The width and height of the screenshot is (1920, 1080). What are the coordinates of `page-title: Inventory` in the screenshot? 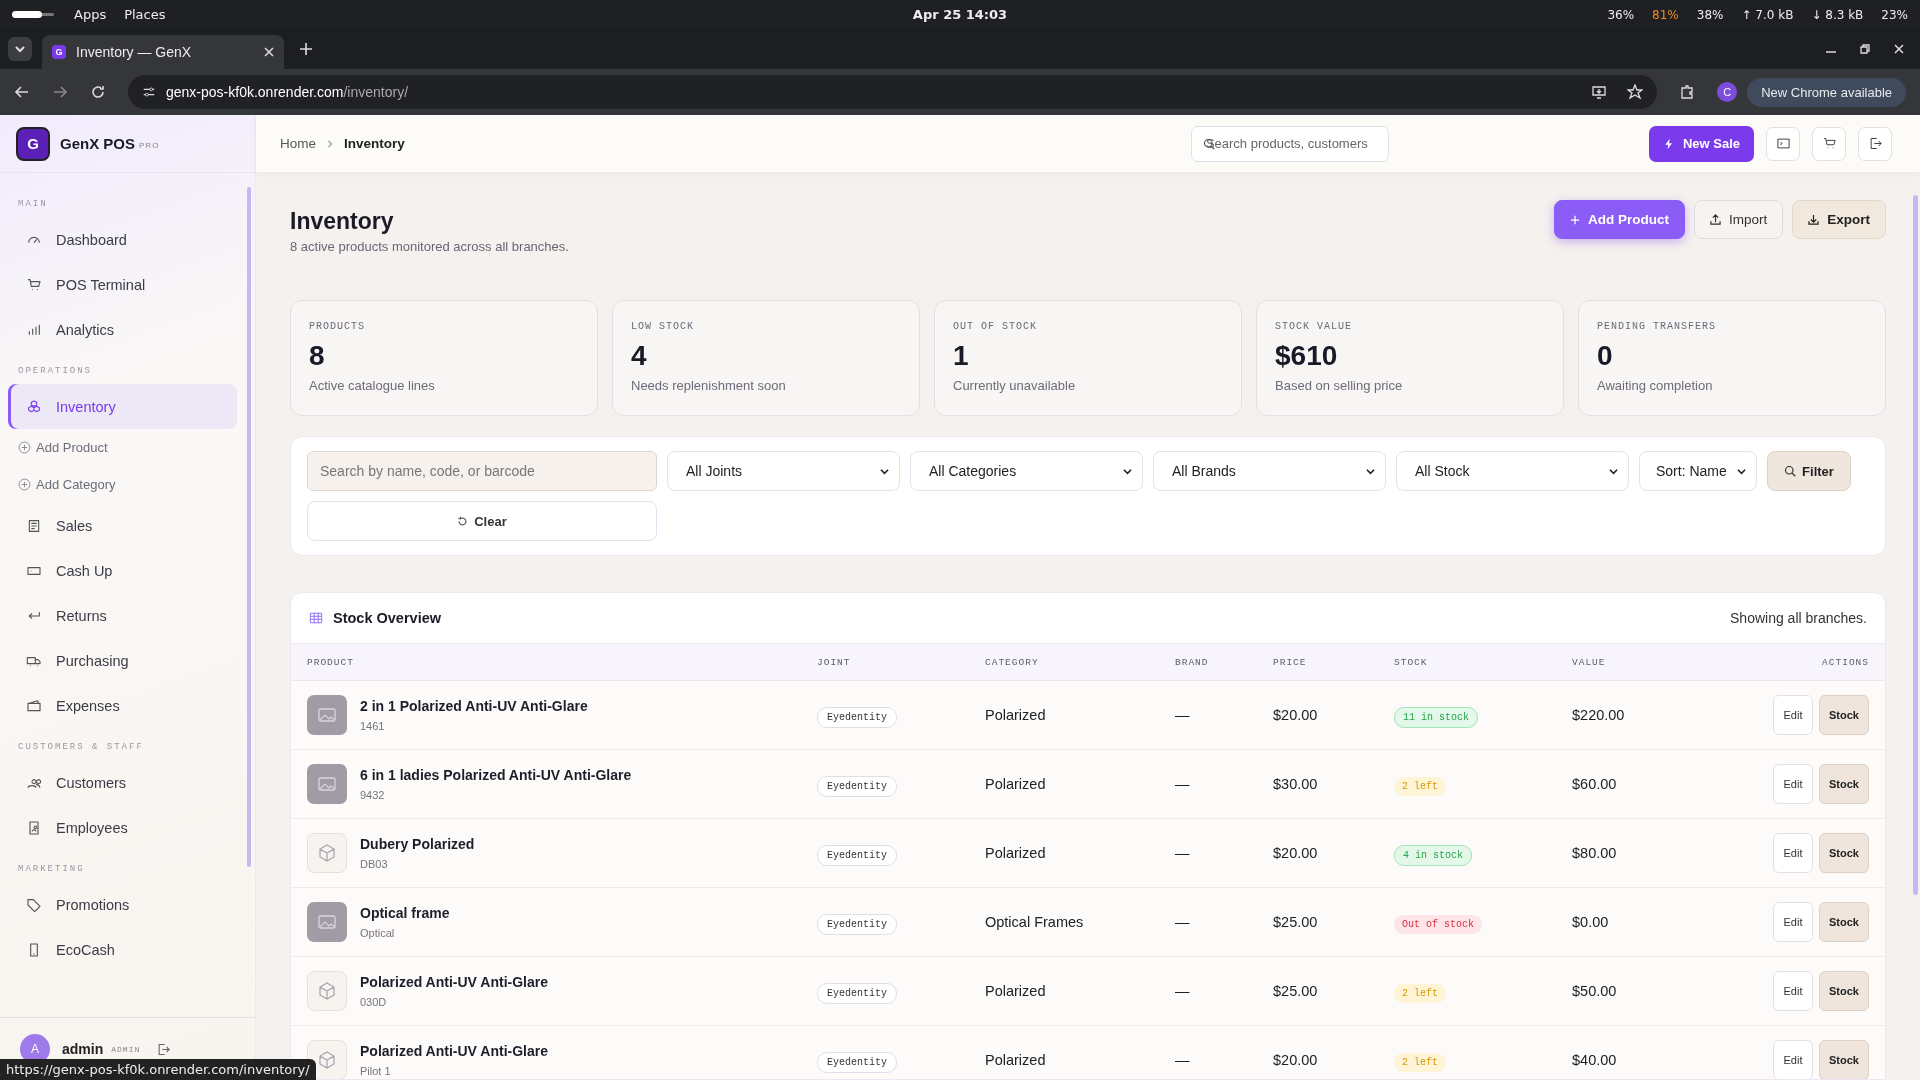 It's located at (342, 221).